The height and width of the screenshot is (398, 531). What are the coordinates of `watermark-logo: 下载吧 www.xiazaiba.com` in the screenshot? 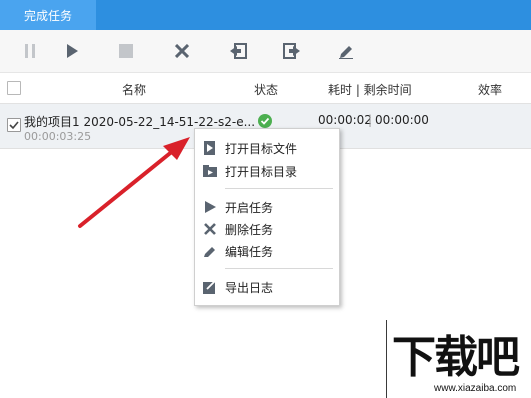 It's located at (461, 366).